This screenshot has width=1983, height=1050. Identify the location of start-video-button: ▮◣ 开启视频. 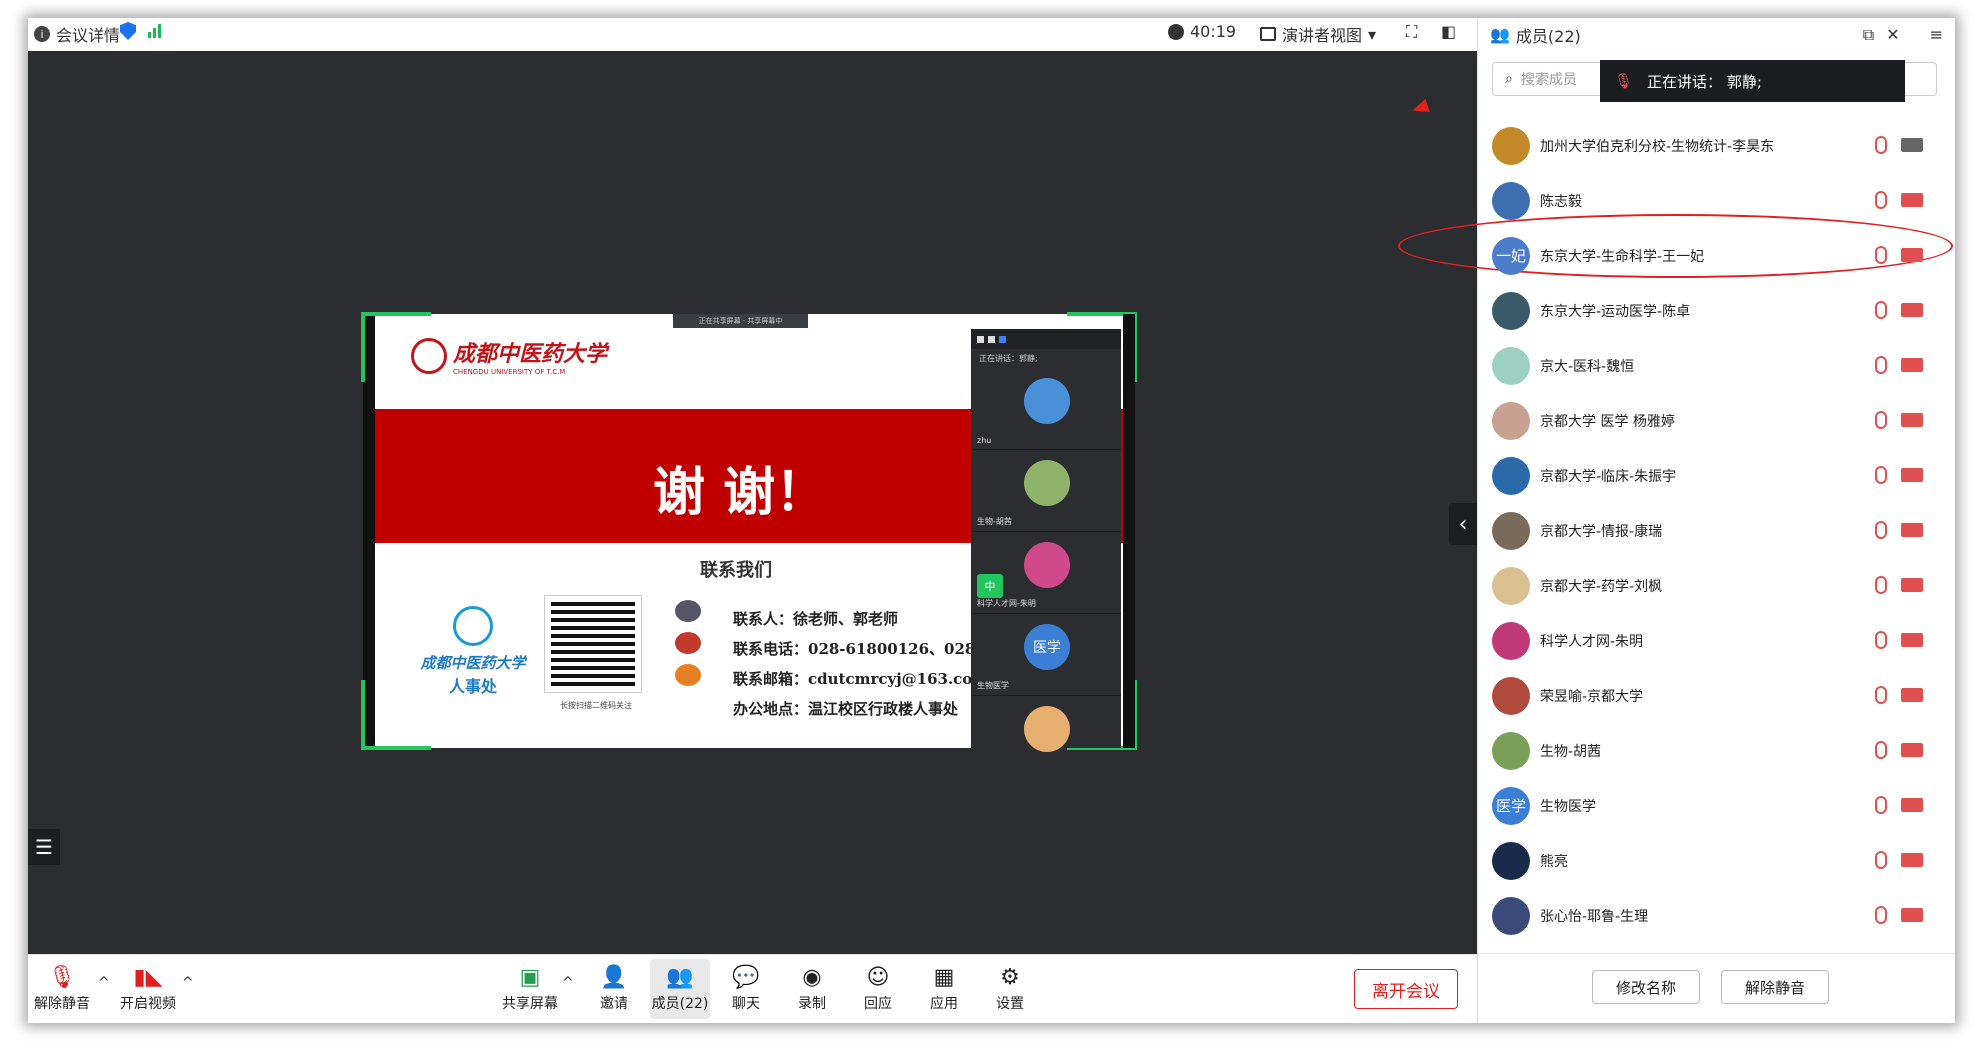
(148, 989).